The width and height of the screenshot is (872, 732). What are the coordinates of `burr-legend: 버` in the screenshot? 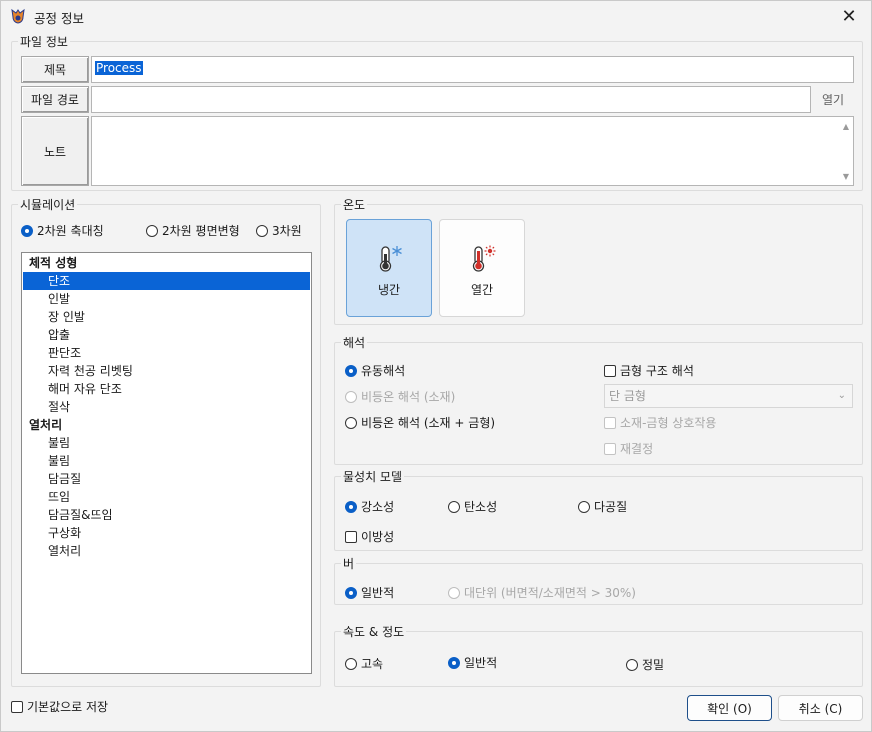 It's located at (349, 564).